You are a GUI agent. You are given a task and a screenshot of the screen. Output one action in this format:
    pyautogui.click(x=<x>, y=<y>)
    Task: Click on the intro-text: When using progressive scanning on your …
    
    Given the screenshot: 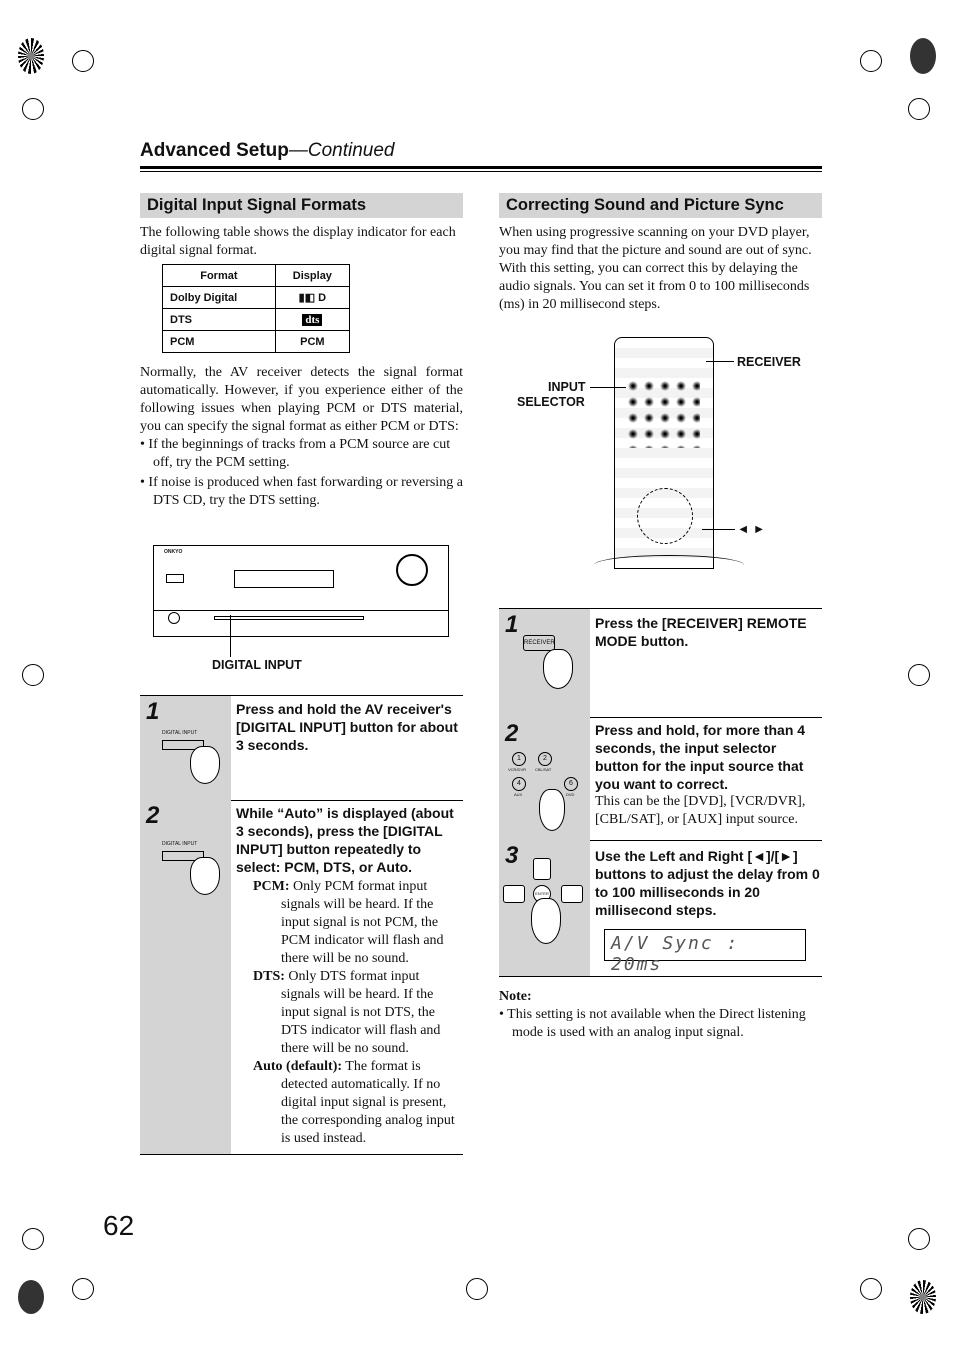 What is the action you would take?
    pyautogui.click(x=655, y=268)
    